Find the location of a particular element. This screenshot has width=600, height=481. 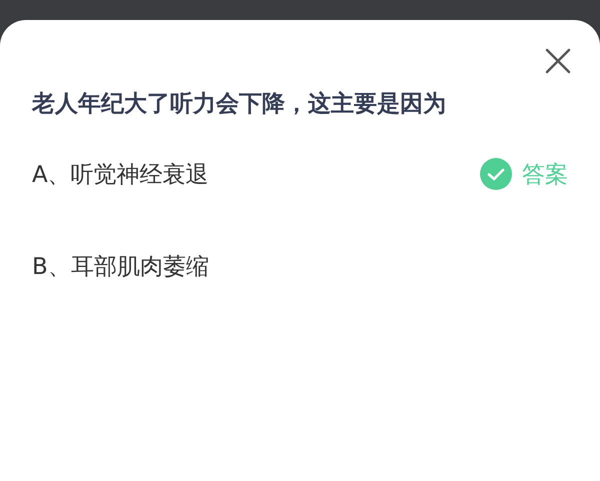

option-text: B、耳部肌肉萎缩 is located at coordinates (120, 266).